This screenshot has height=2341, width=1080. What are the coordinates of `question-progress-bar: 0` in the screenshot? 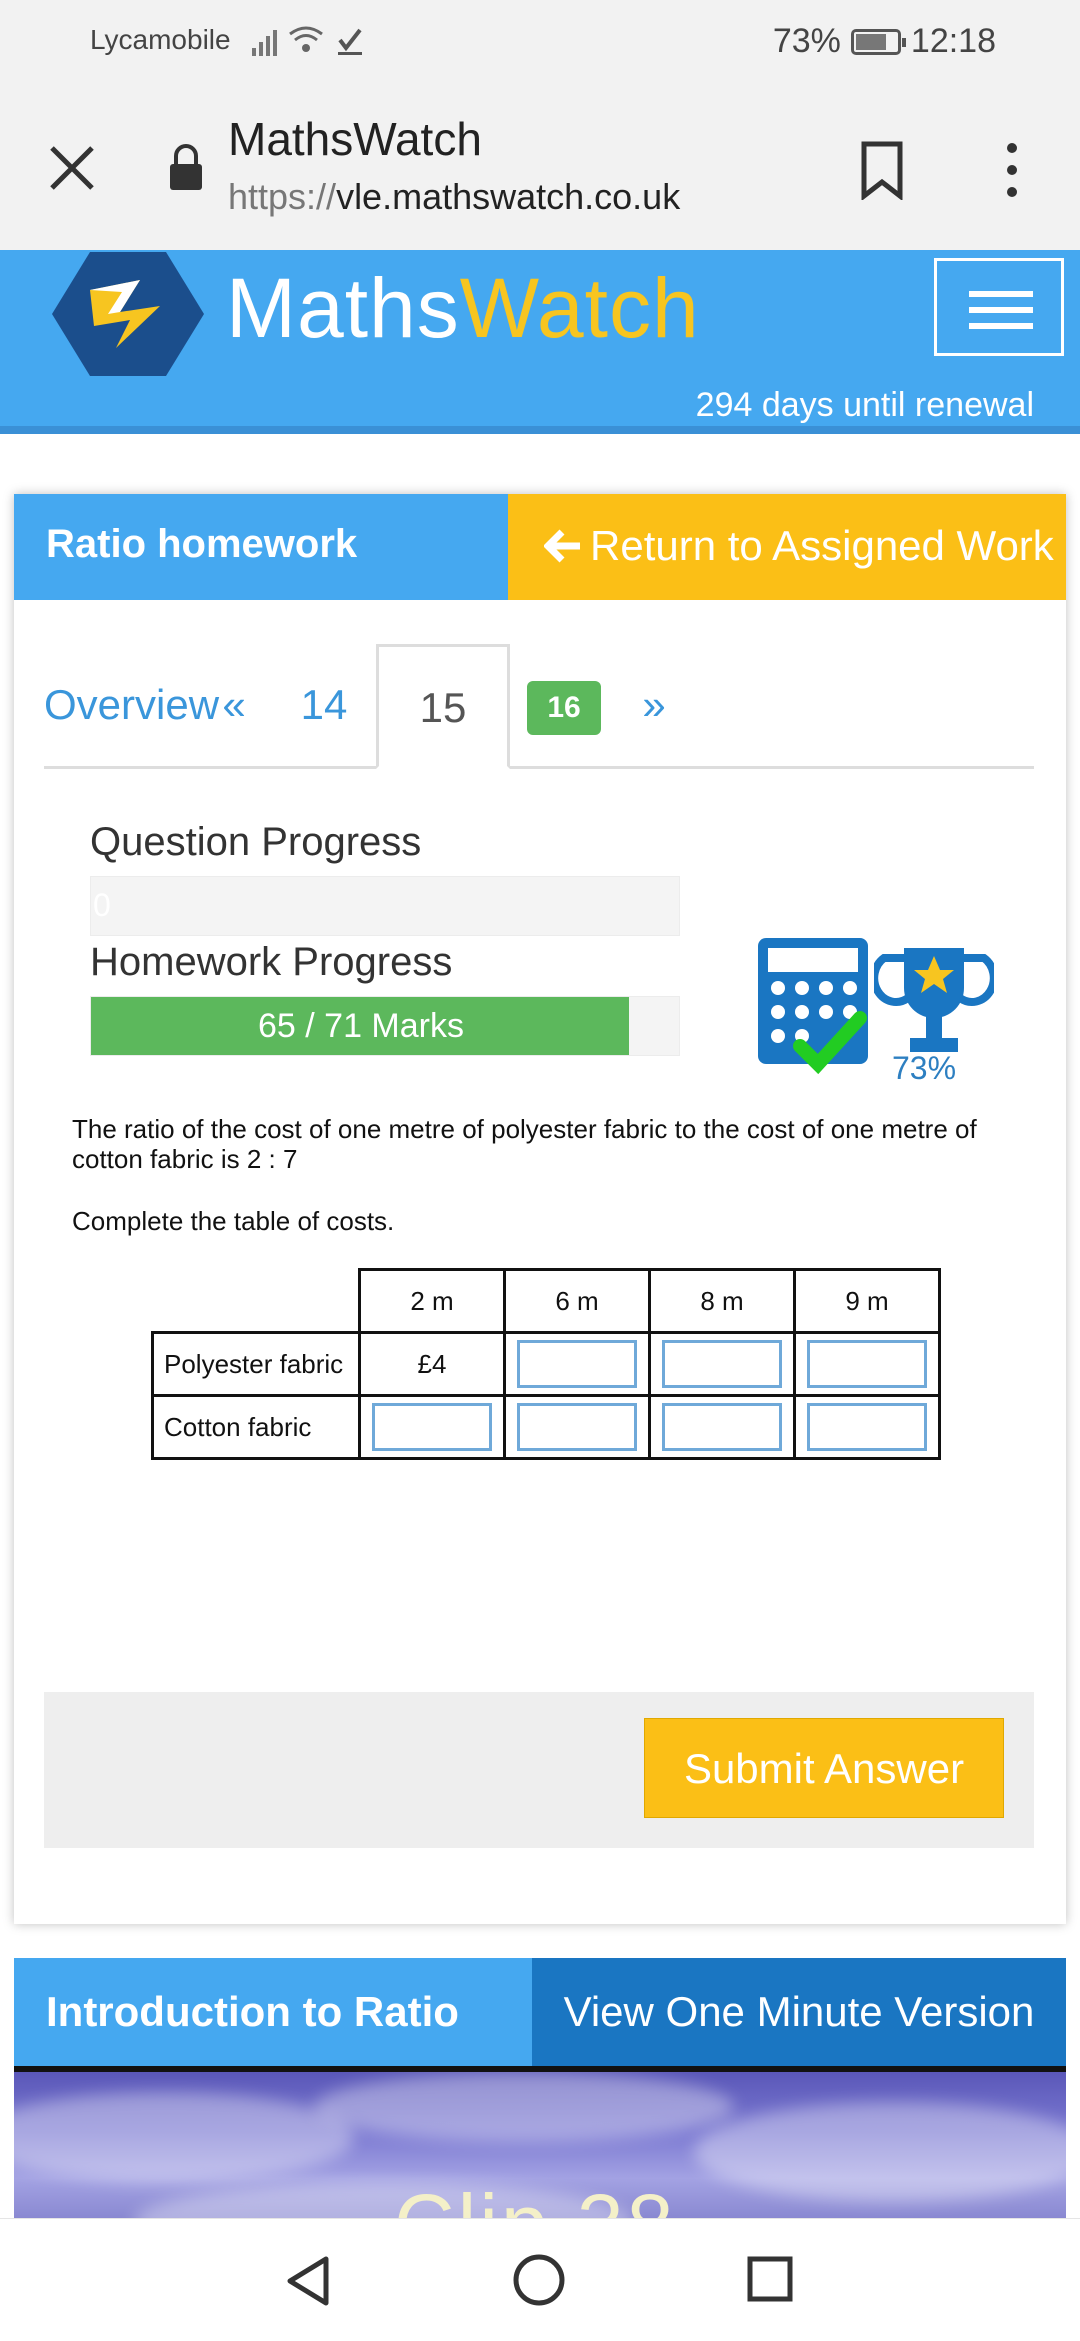 It's located at (385, 906).